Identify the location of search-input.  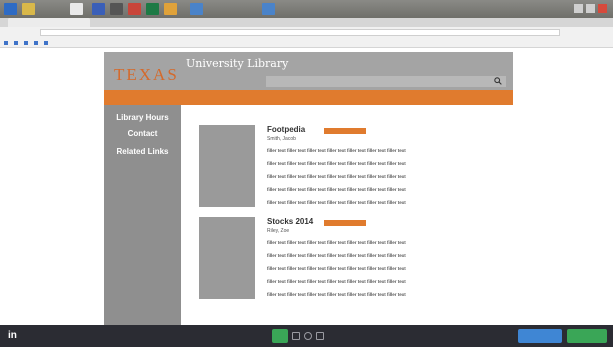
(386, 81).